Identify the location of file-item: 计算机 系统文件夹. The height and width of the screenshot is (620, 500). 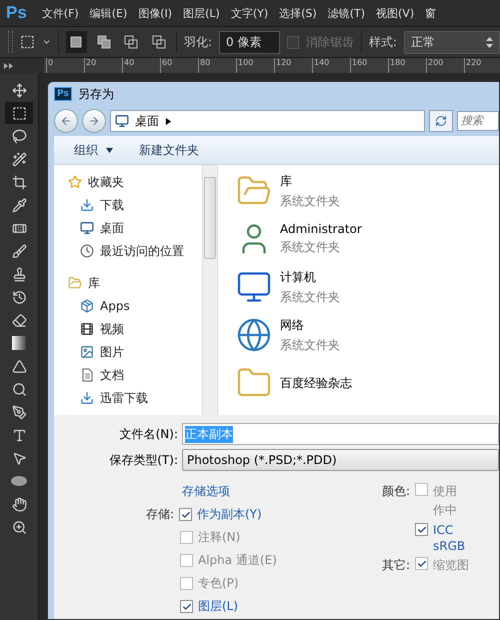
(367, 287).